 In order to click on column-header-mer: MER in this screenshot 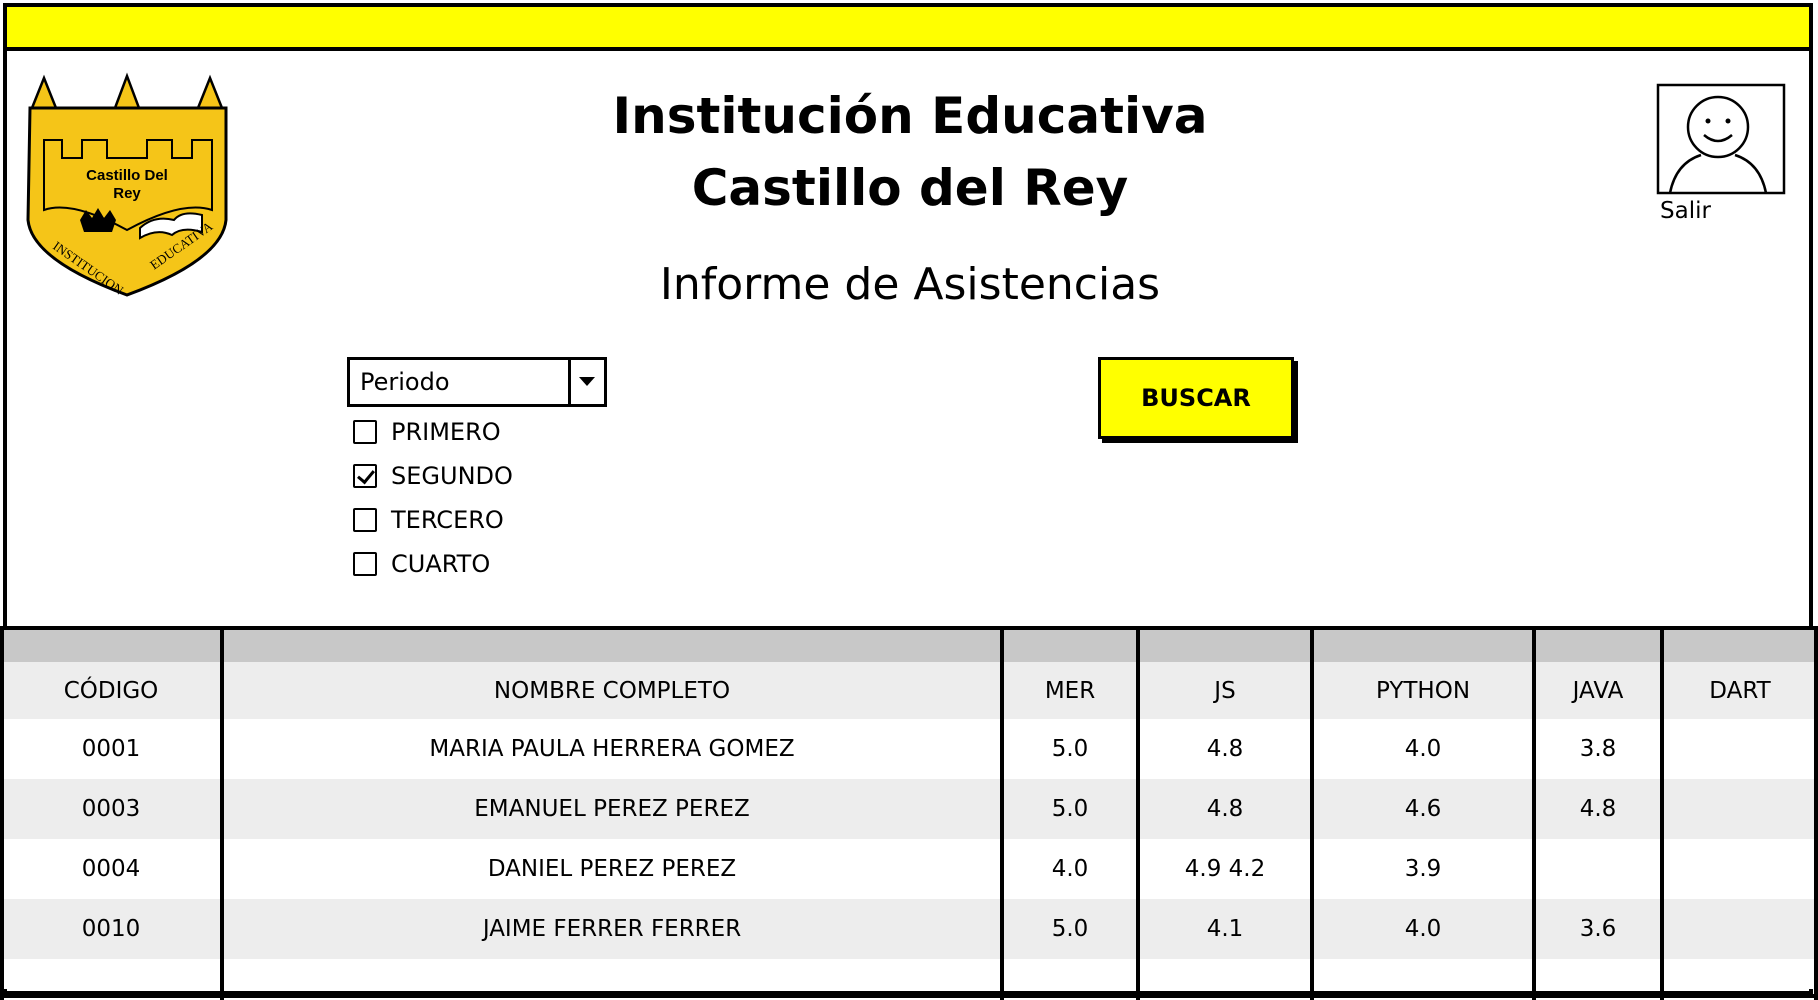, I will do `click(1070, 690)`.